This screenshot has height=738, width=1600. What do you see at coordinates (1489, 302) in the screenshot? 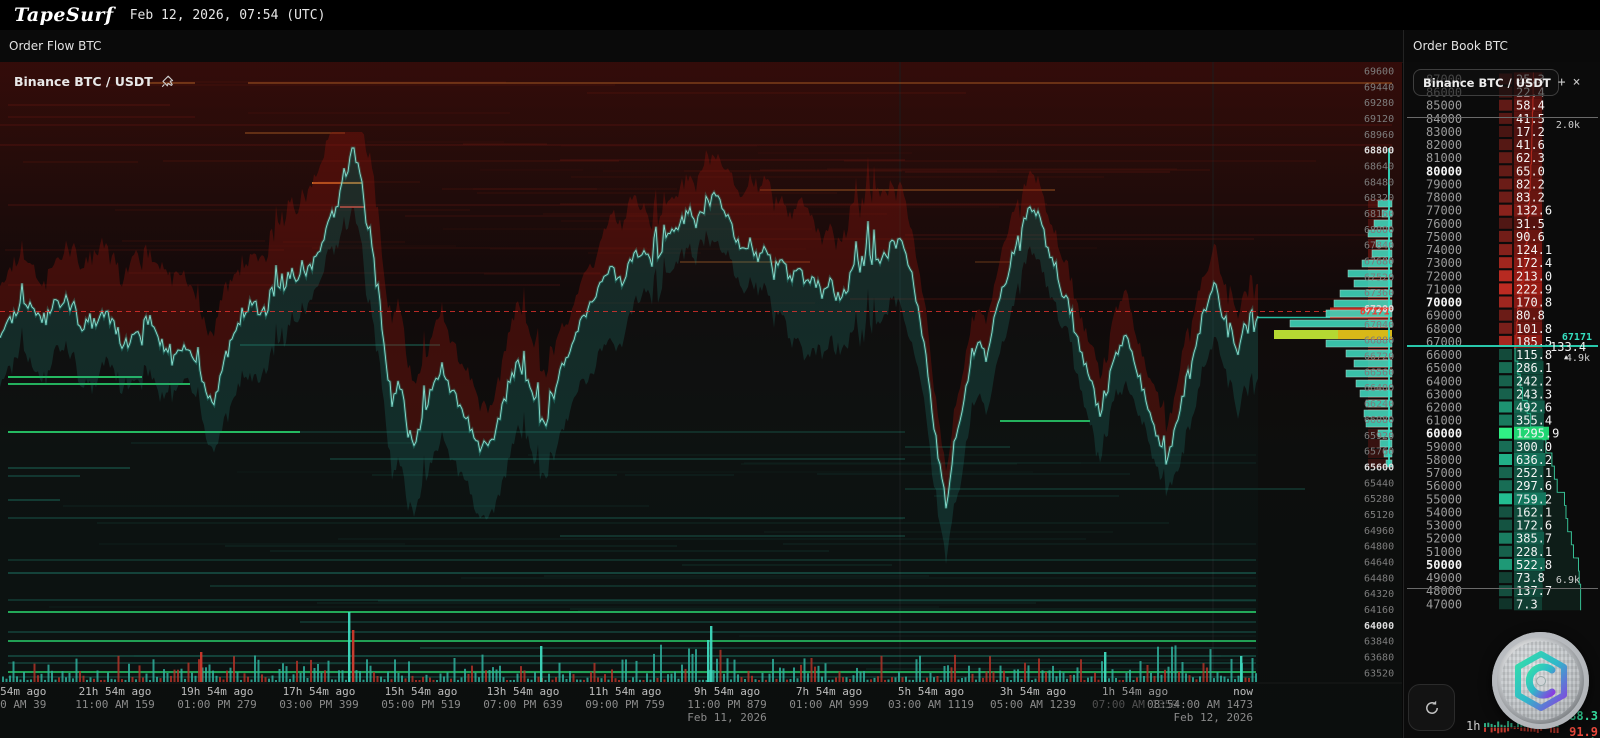
I see `order-book-row: 70000 170.8` at bounding box center [1489, 302].